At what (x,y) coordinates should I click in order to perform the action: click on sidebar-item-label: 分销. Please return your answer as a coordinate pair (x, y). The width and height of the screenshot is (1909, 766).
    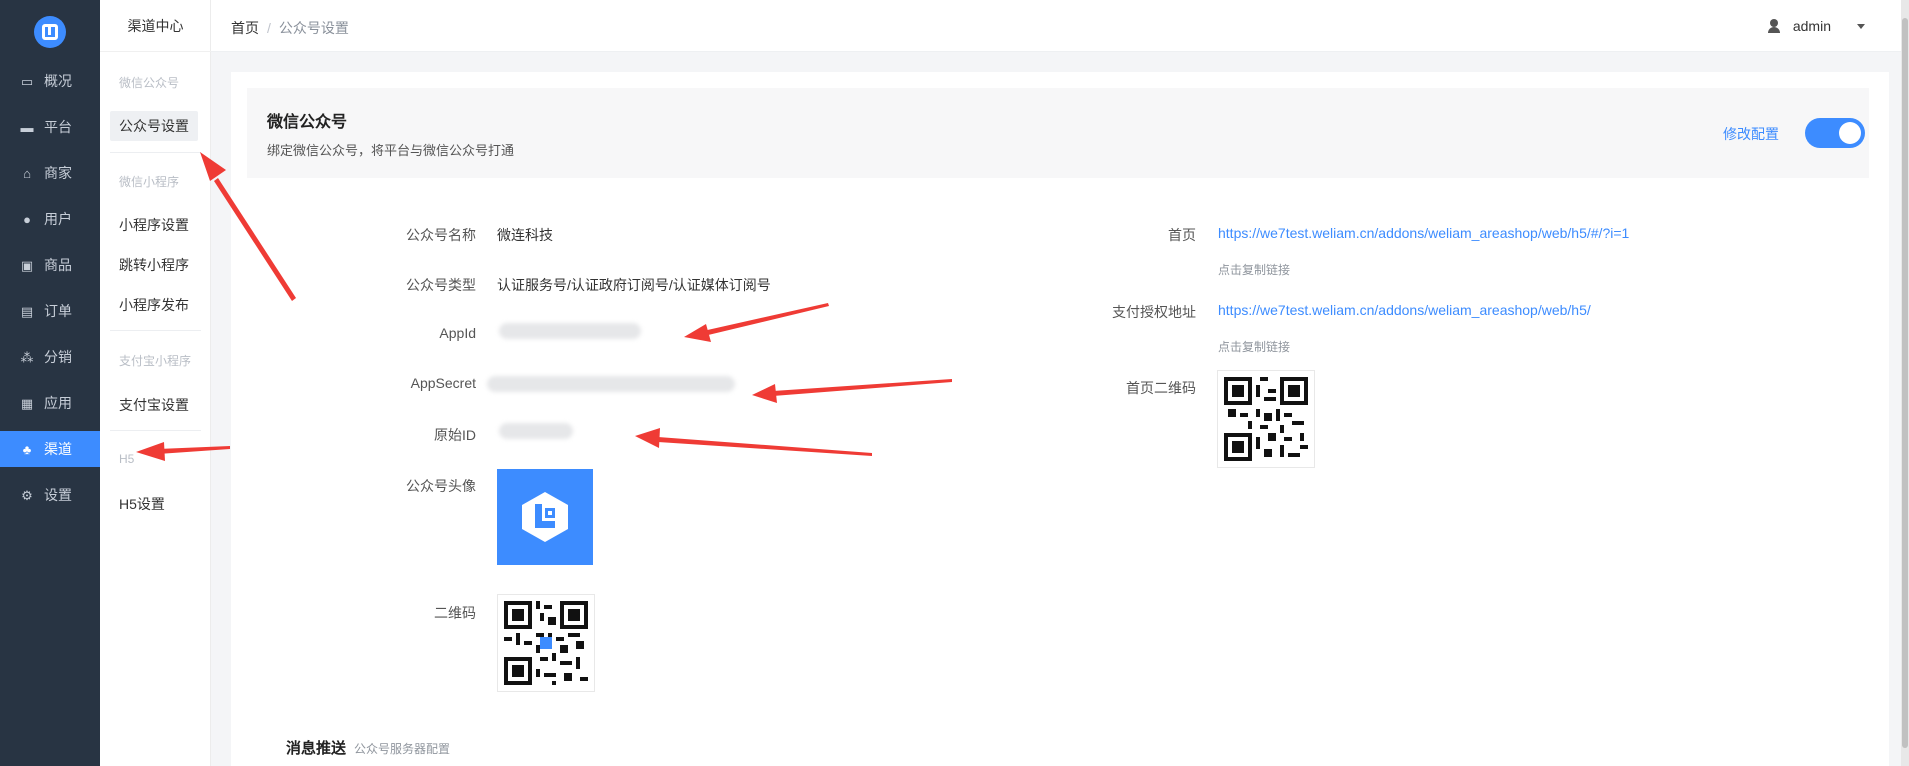
    Looking at the image, I should click on (58, 357).